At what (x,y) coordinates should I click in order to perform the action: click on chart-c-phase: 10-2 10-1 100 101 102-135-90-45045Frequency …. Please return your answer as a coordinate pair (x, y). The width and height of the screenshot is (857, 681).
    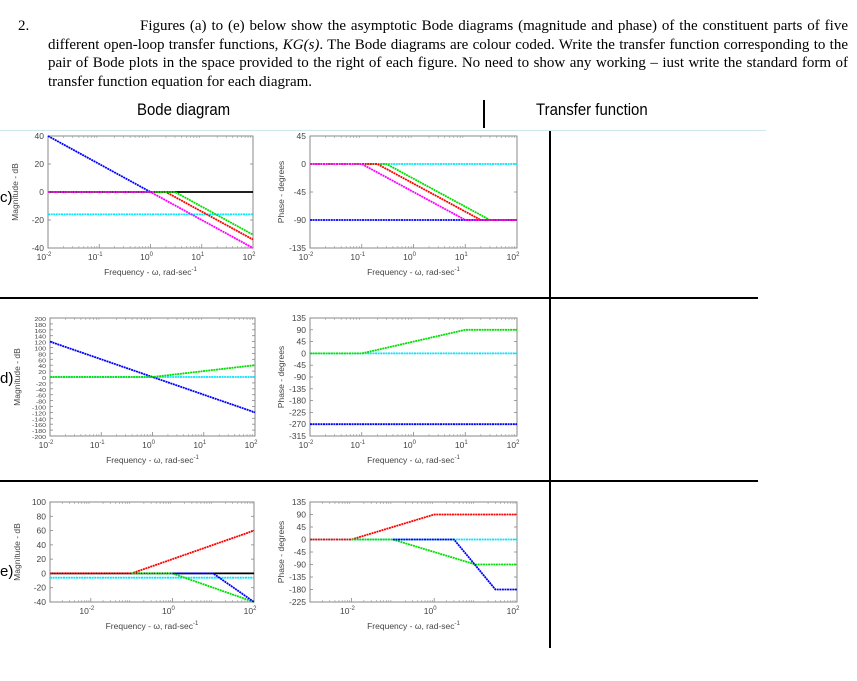
    Looking at the image, I should click on (398, 204).